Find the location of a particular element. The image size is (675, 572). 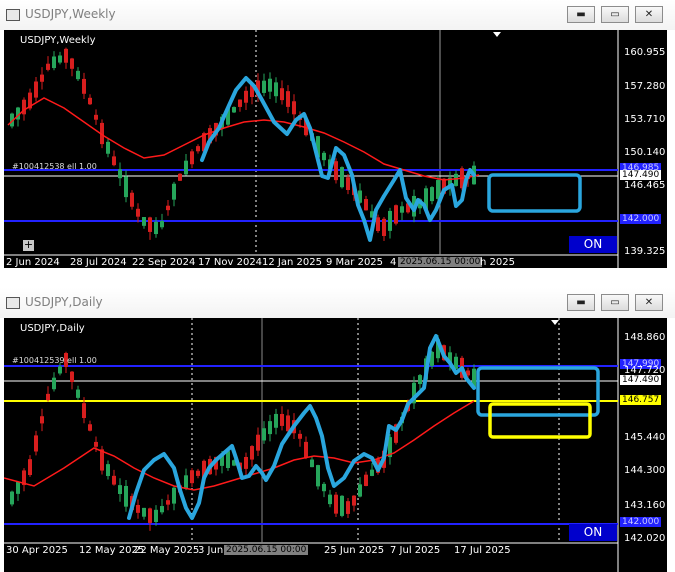

daily-price-label-4: 145.440 is located at coordinates (645, 437).